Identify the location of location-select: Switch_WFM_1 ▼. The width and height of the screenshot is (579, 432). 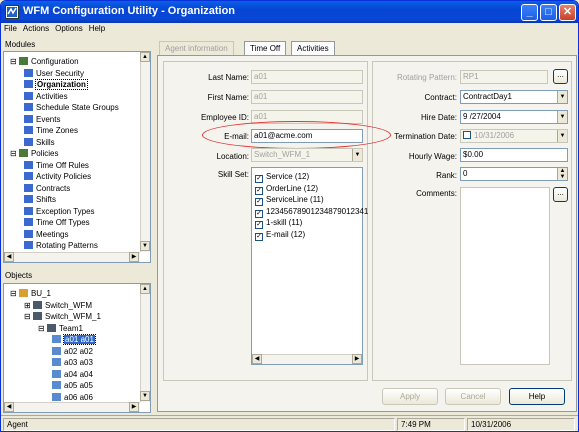
(307, 155).